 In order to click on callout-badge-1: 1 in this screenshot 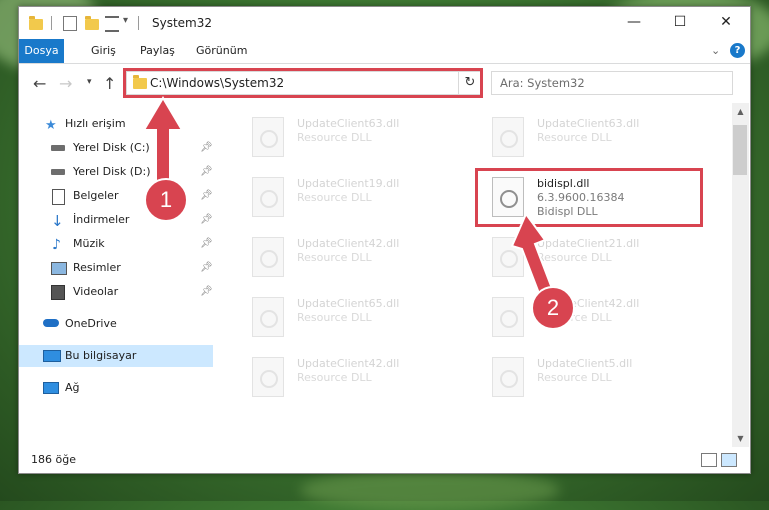, I will do `click(166, 200)`.